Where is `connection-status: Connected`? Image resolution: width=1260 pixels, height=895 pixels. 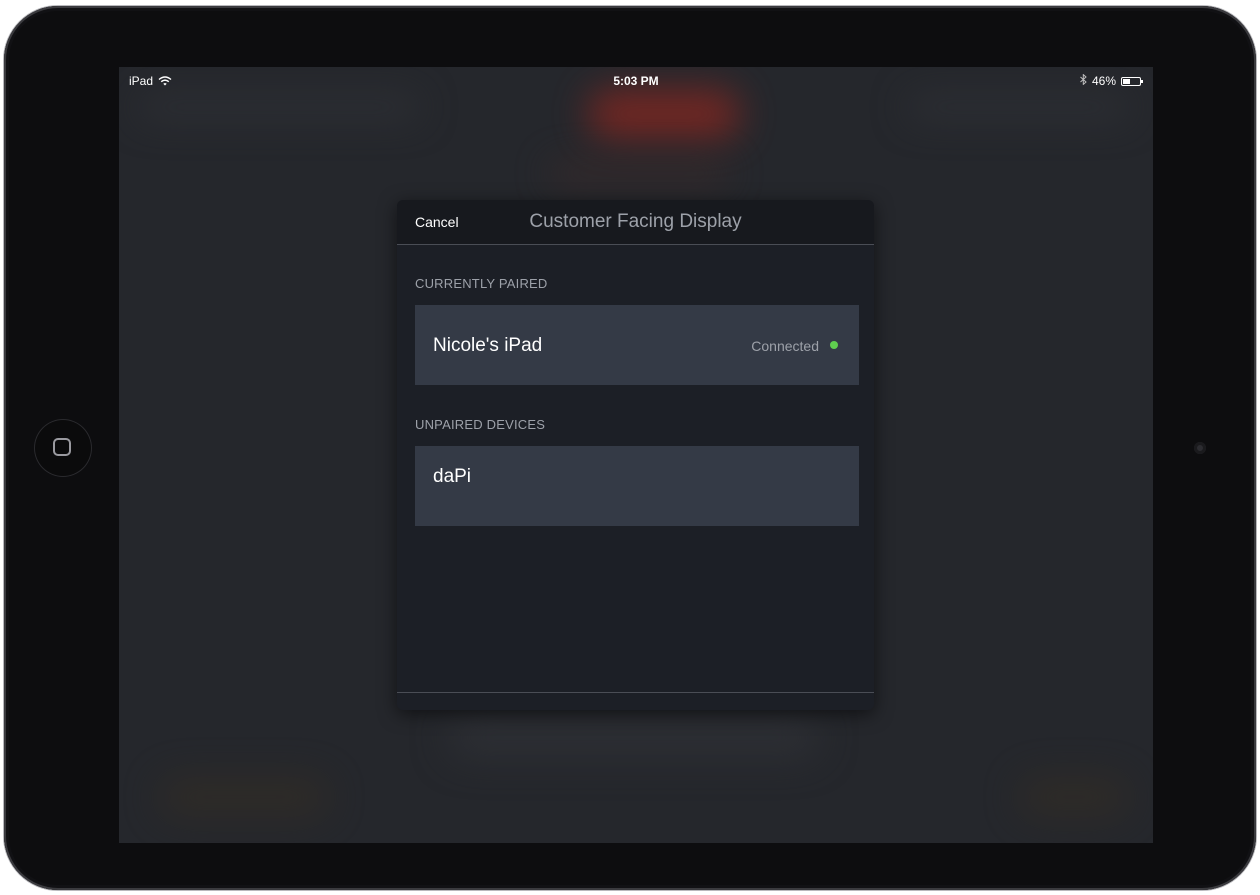 connection-status: Connected is located at coordinates (785, 346).